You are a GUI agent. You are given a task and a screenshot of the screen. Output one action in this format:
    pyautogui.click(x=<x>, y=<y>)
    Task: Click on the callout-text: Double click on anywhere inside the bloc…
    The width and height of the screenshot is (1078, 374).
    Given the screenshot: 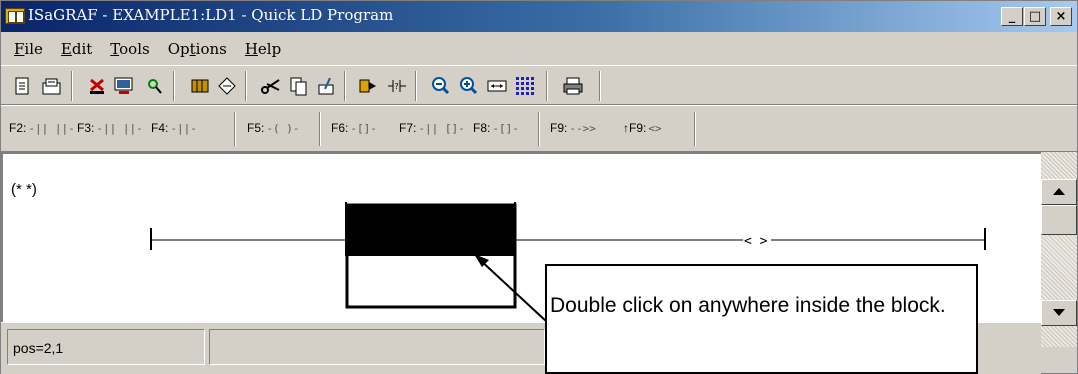 What is the action you would take?
    pyautogui.click(x=748, y=305)
    